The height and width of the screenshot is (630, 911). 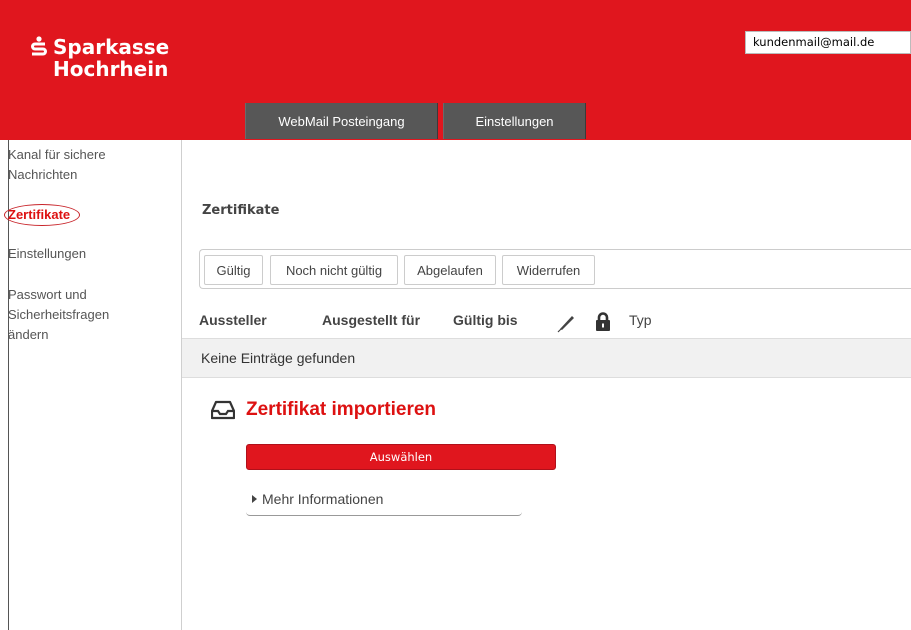 I want to click on more-info-toggle: Mehr Informationen, so click(x=384, y=501).